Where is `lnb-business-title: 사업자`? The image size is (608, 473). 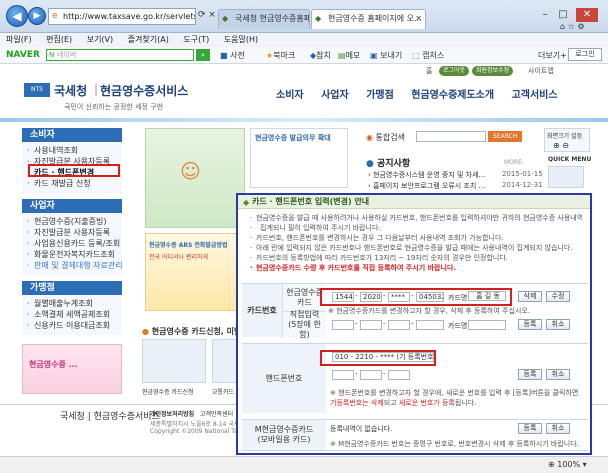 lnb-business-title: 사업자 is located at coordinates (72, 206).